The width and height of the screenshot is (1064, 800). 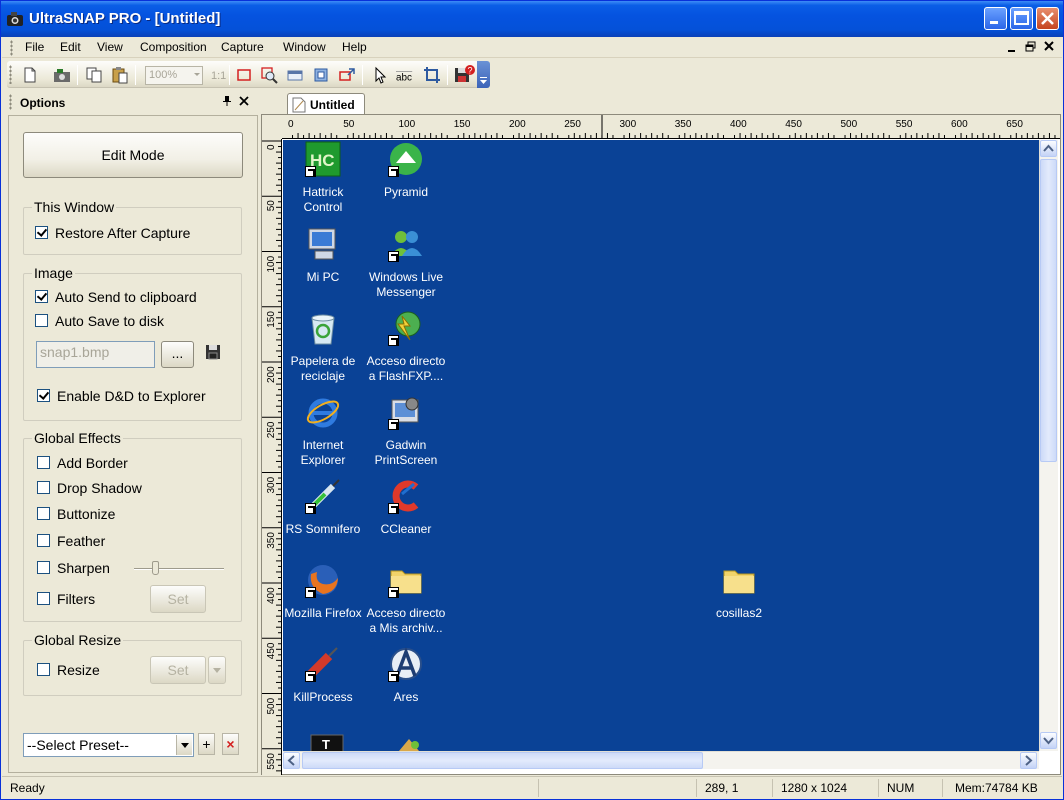 I want to click on maximize-button, so click(x=1021, y=18).